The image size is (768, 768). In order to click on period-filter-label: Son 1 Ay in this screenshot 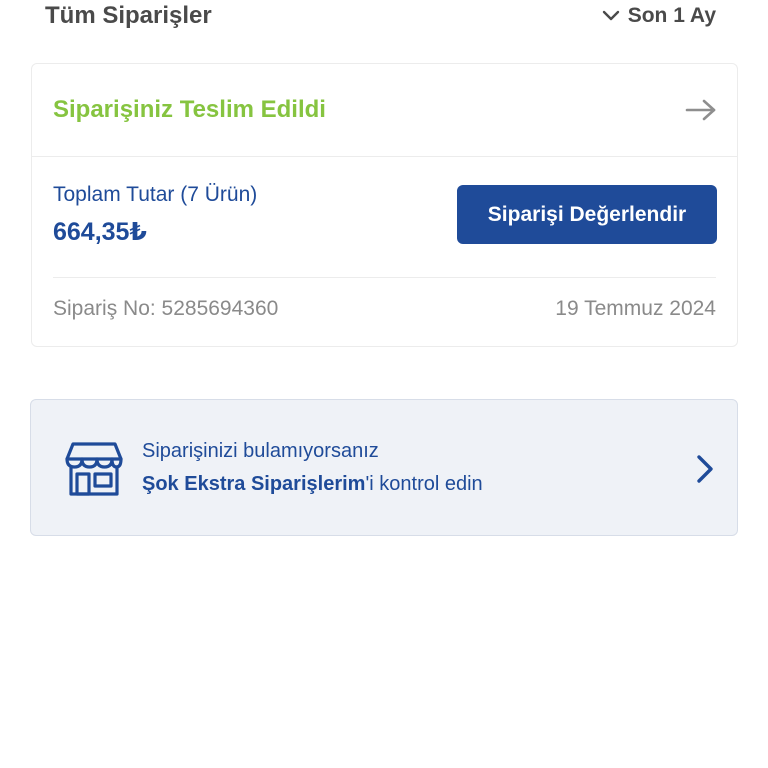, I will do `click(671, 15)`.